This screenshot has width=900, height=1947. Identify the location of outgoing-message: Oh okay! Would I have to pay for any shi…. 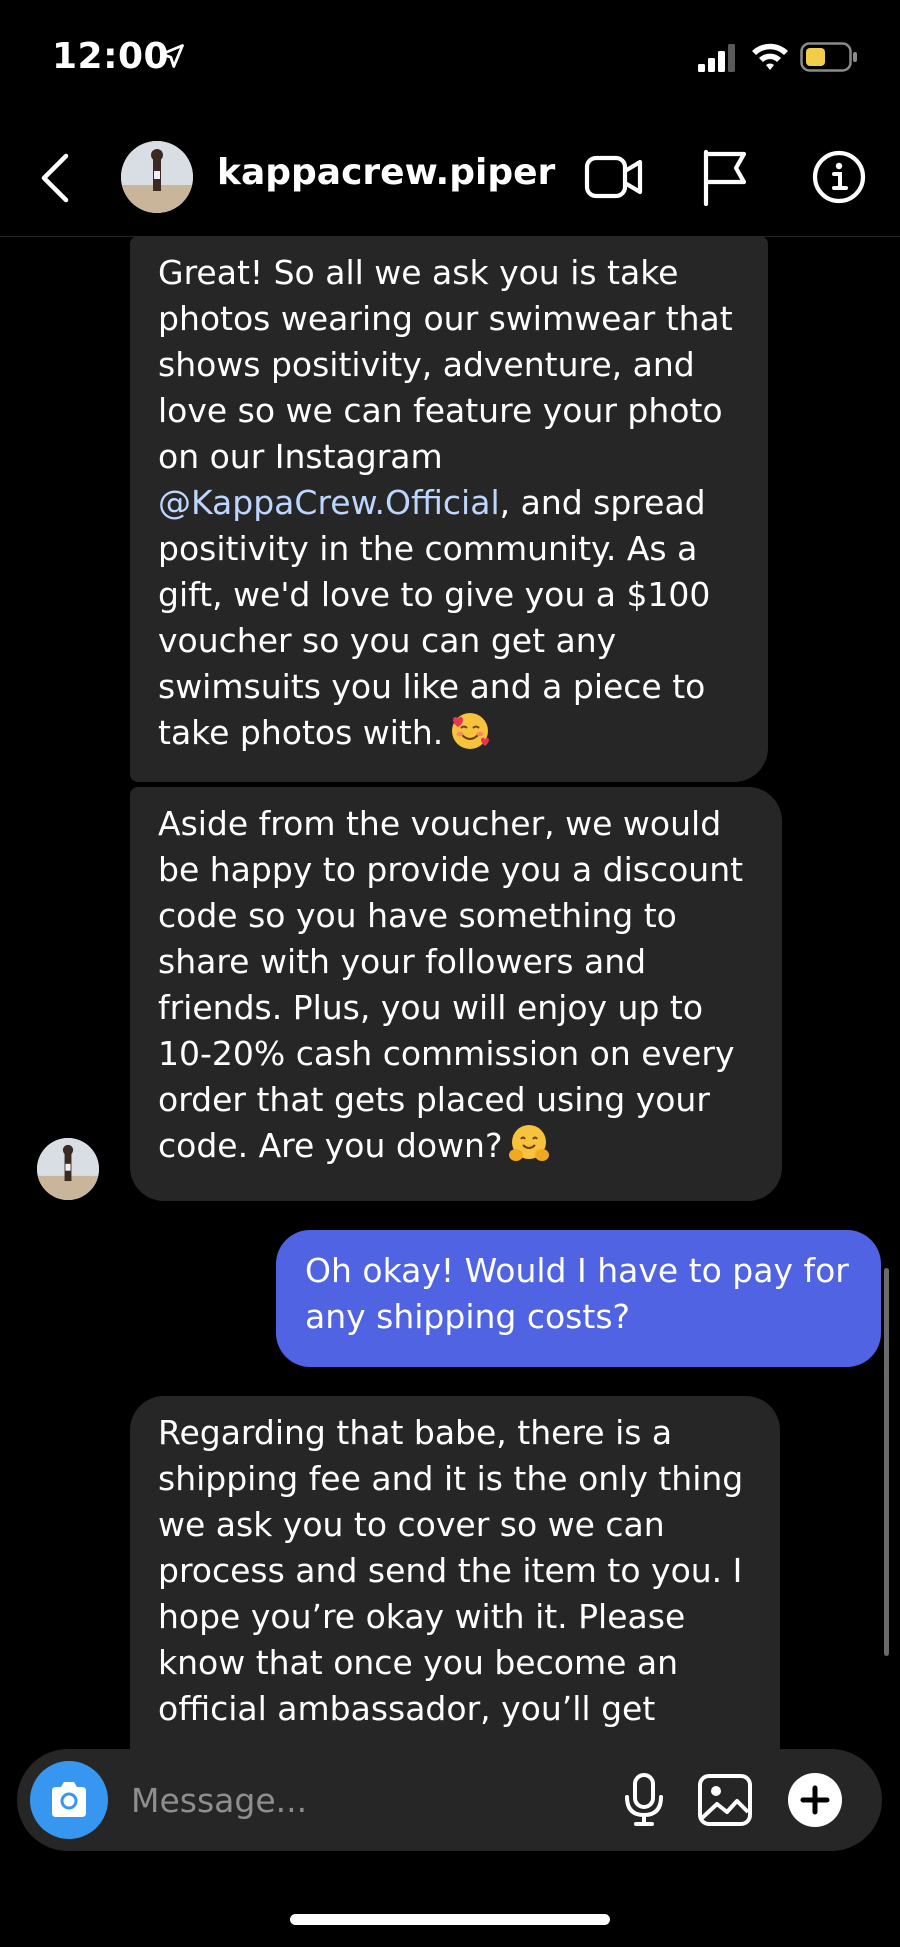
(578, 1298).